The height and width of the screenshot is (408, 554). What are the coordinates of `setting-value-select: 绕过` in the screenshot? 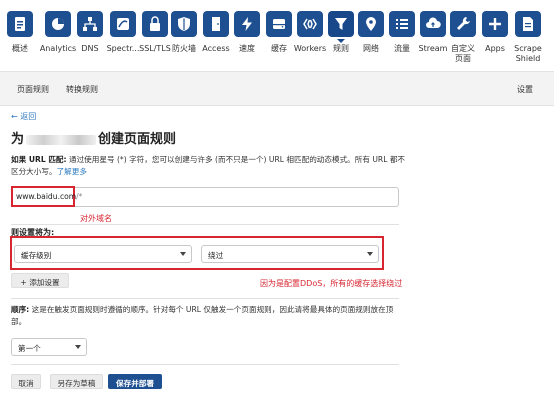 It's located at (290, 254).